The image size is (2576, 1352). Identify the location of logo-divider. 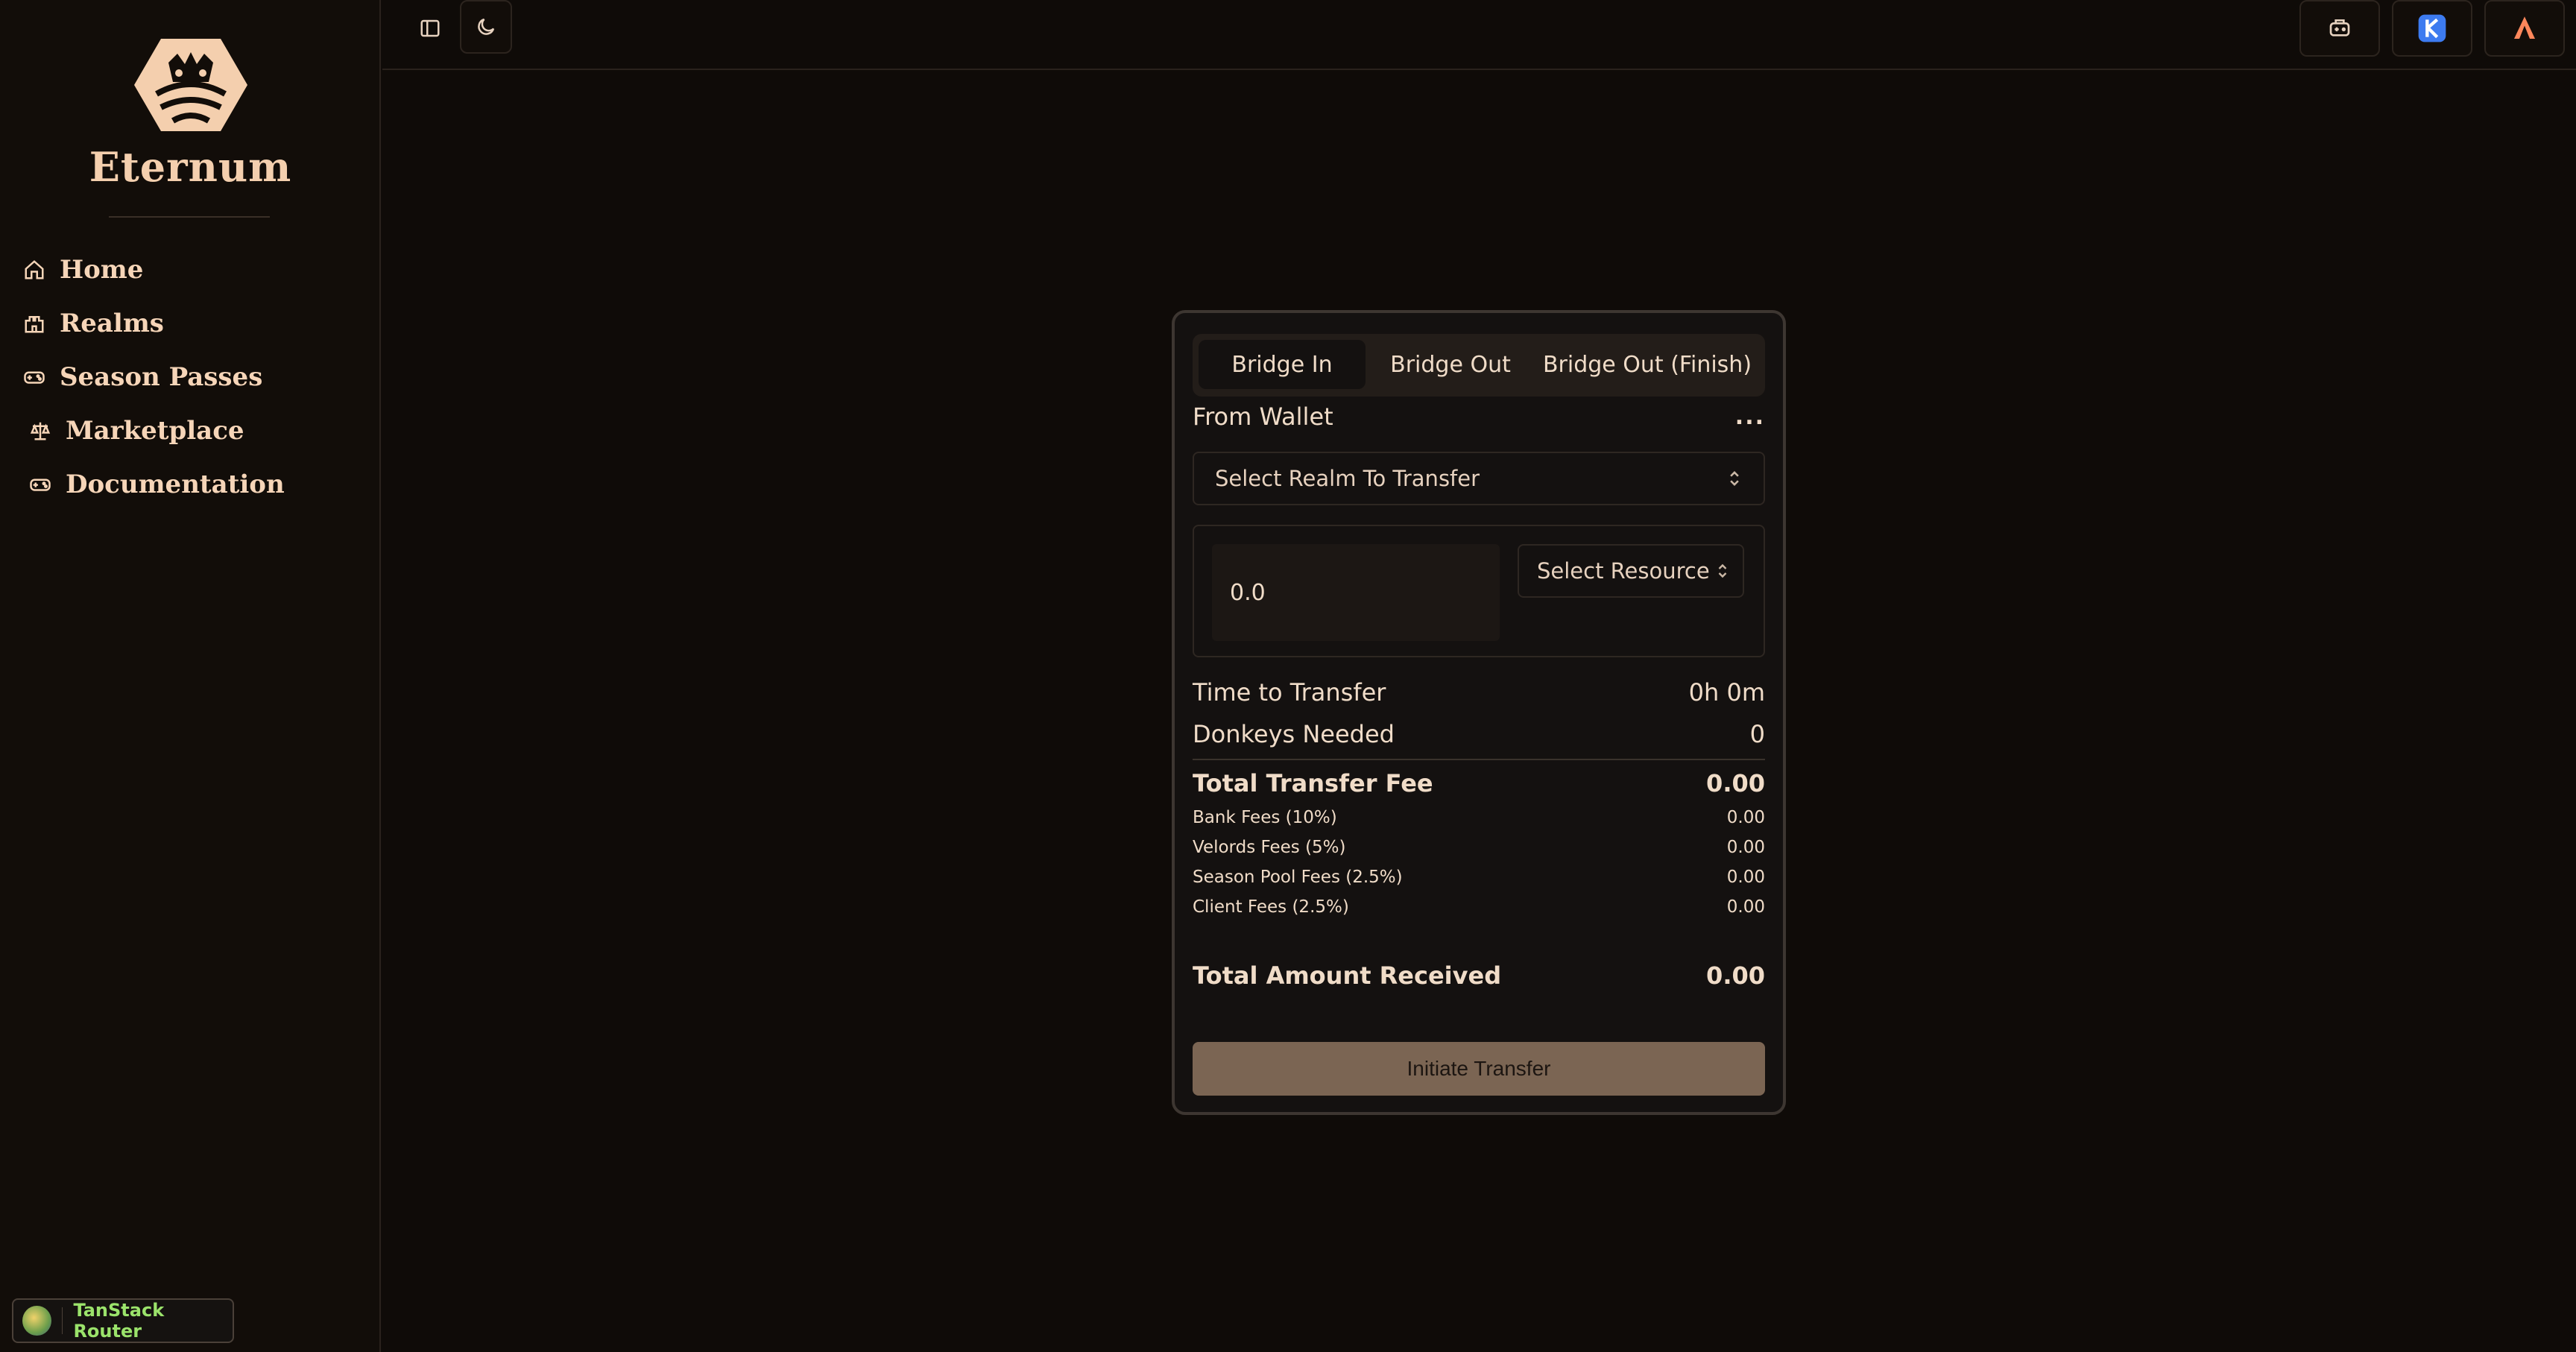
(189, 217).